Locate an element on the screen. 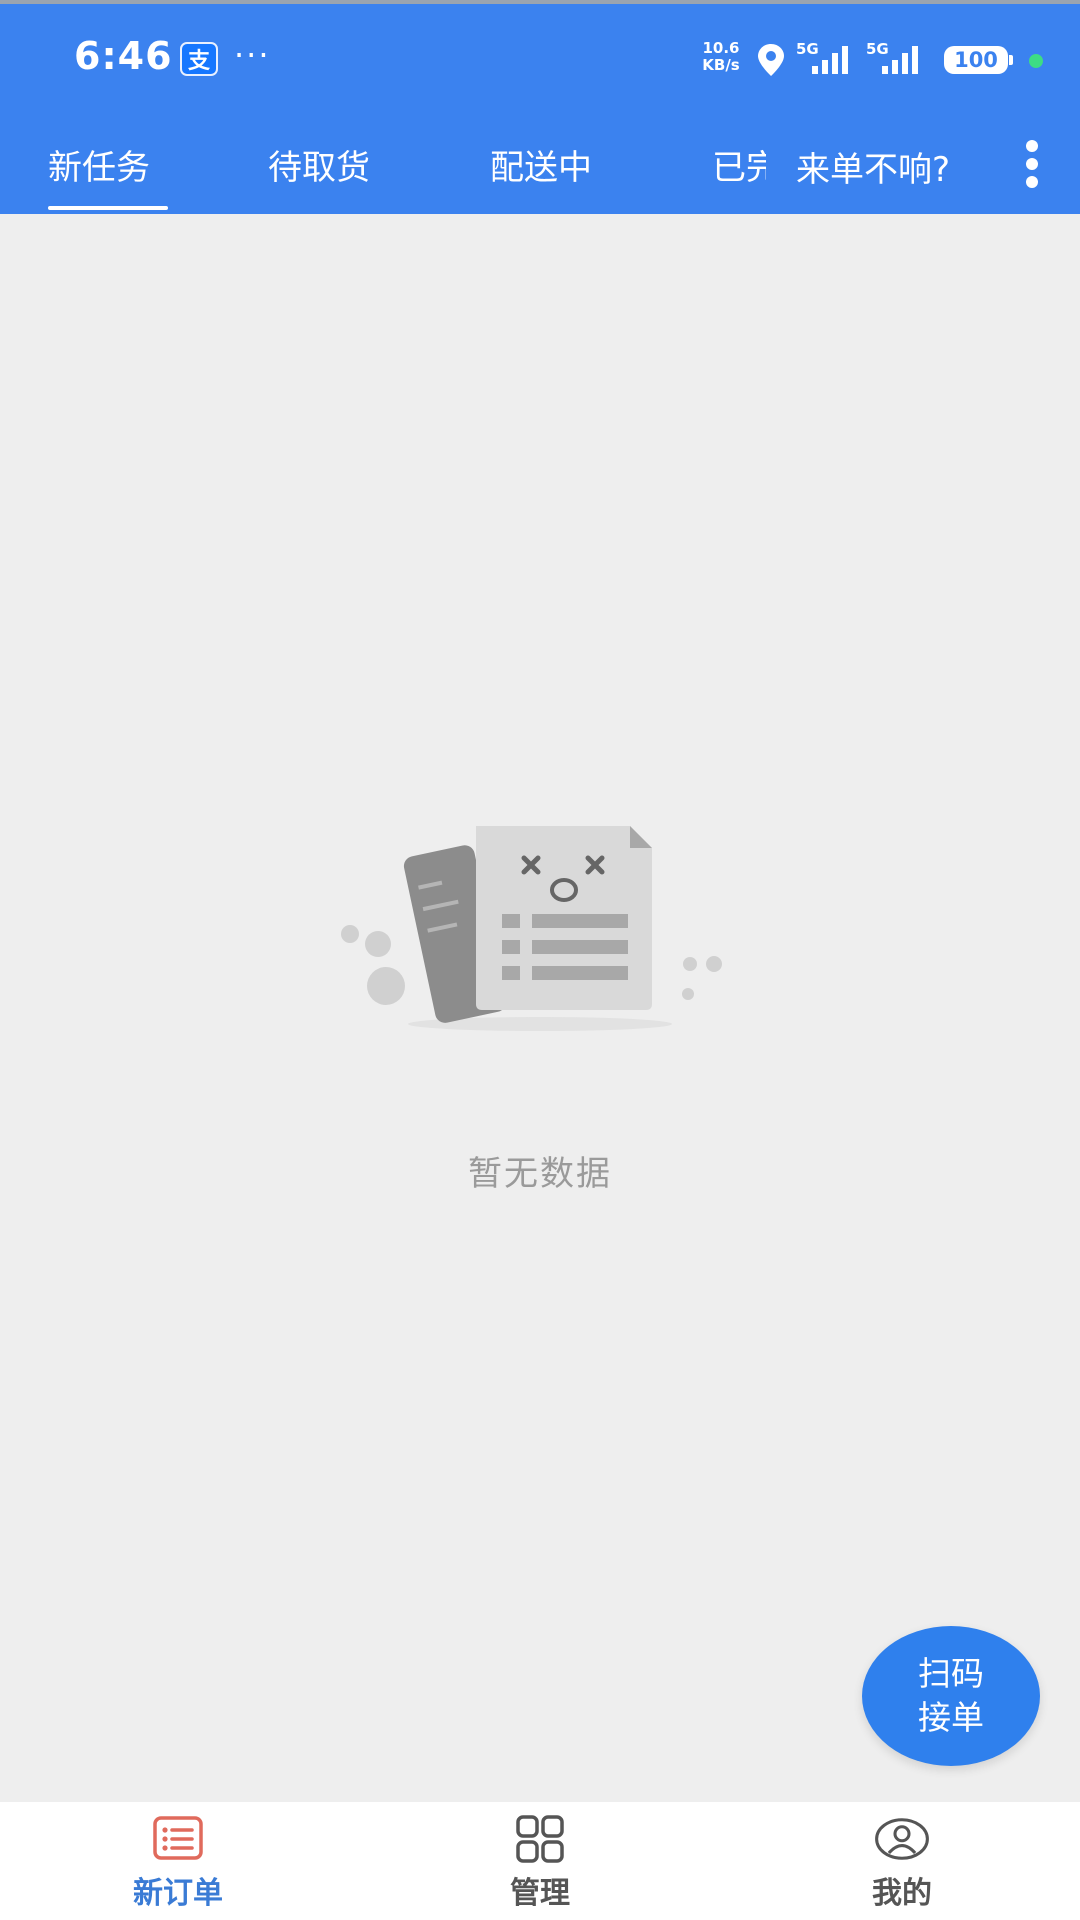  privacy-indicator-dot is located at coordinates (1036, 61).